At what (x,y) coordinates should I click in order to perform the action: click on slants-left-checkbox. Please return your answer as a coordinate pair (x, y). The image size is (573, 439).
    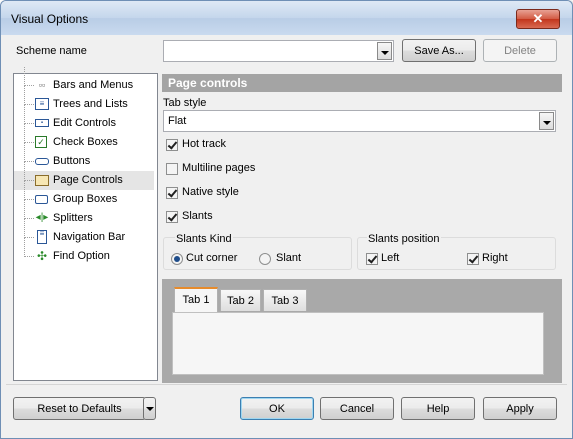
    Looking at the image, I should click on (372, 259).